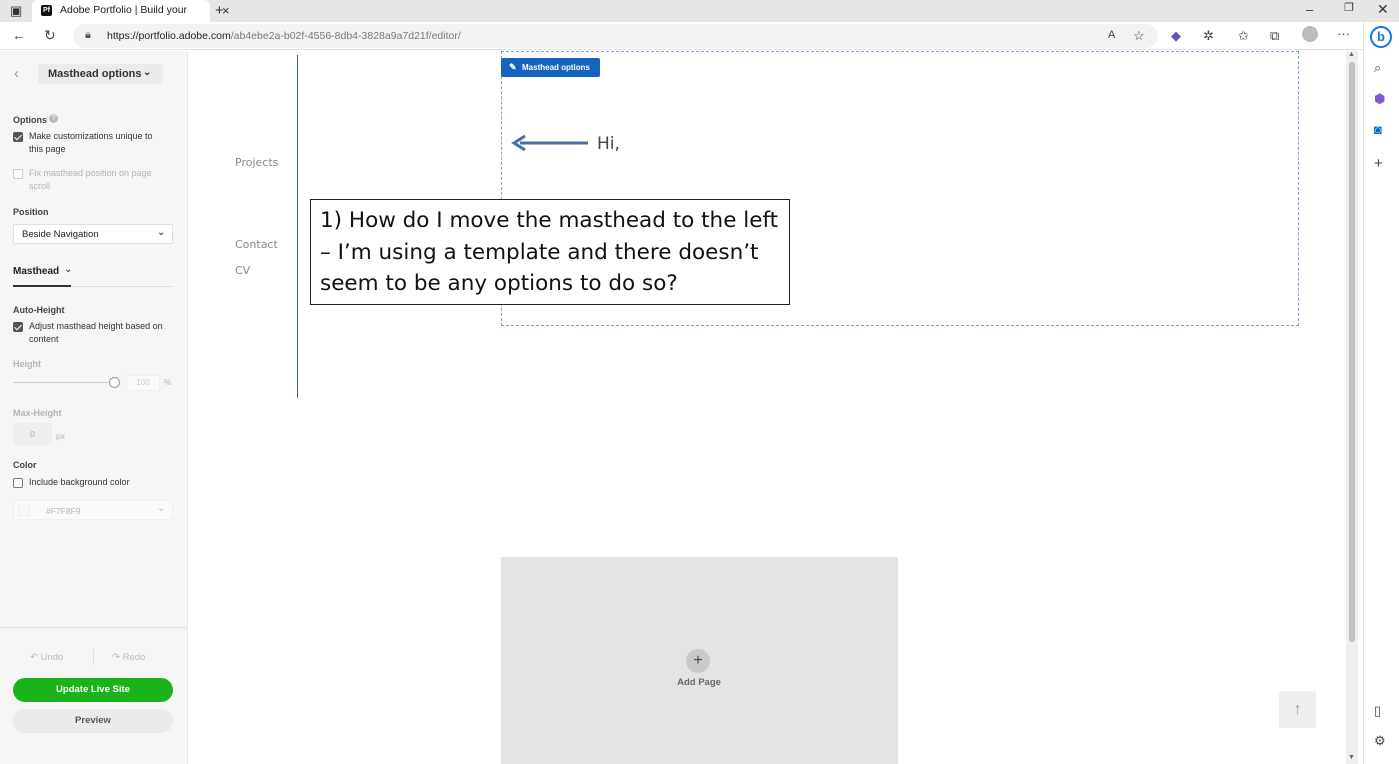 The width and height of the screenshot is (1399, 764). I want to click on adjust-height-checkbox, so click(18, 327).